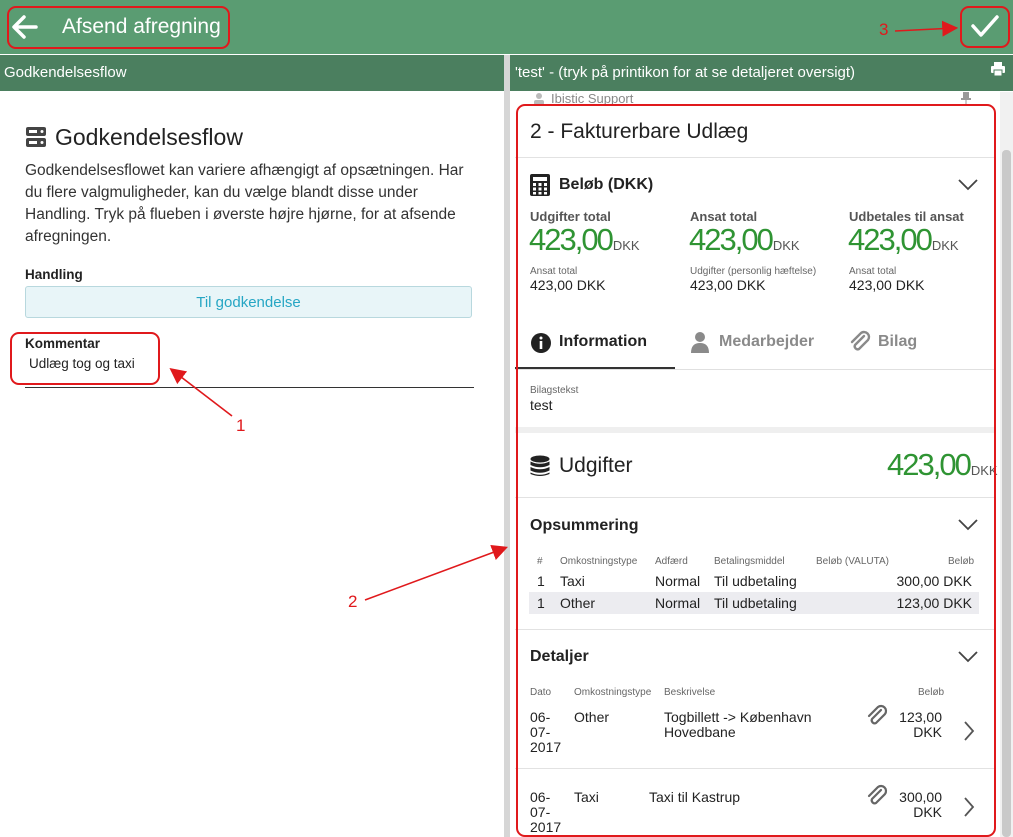 The width and height of the screenshot is (1013, 837). Describe the element at coordinates (241, 425) in the screenshot. I see `annotation-label-1: 1` at that location.